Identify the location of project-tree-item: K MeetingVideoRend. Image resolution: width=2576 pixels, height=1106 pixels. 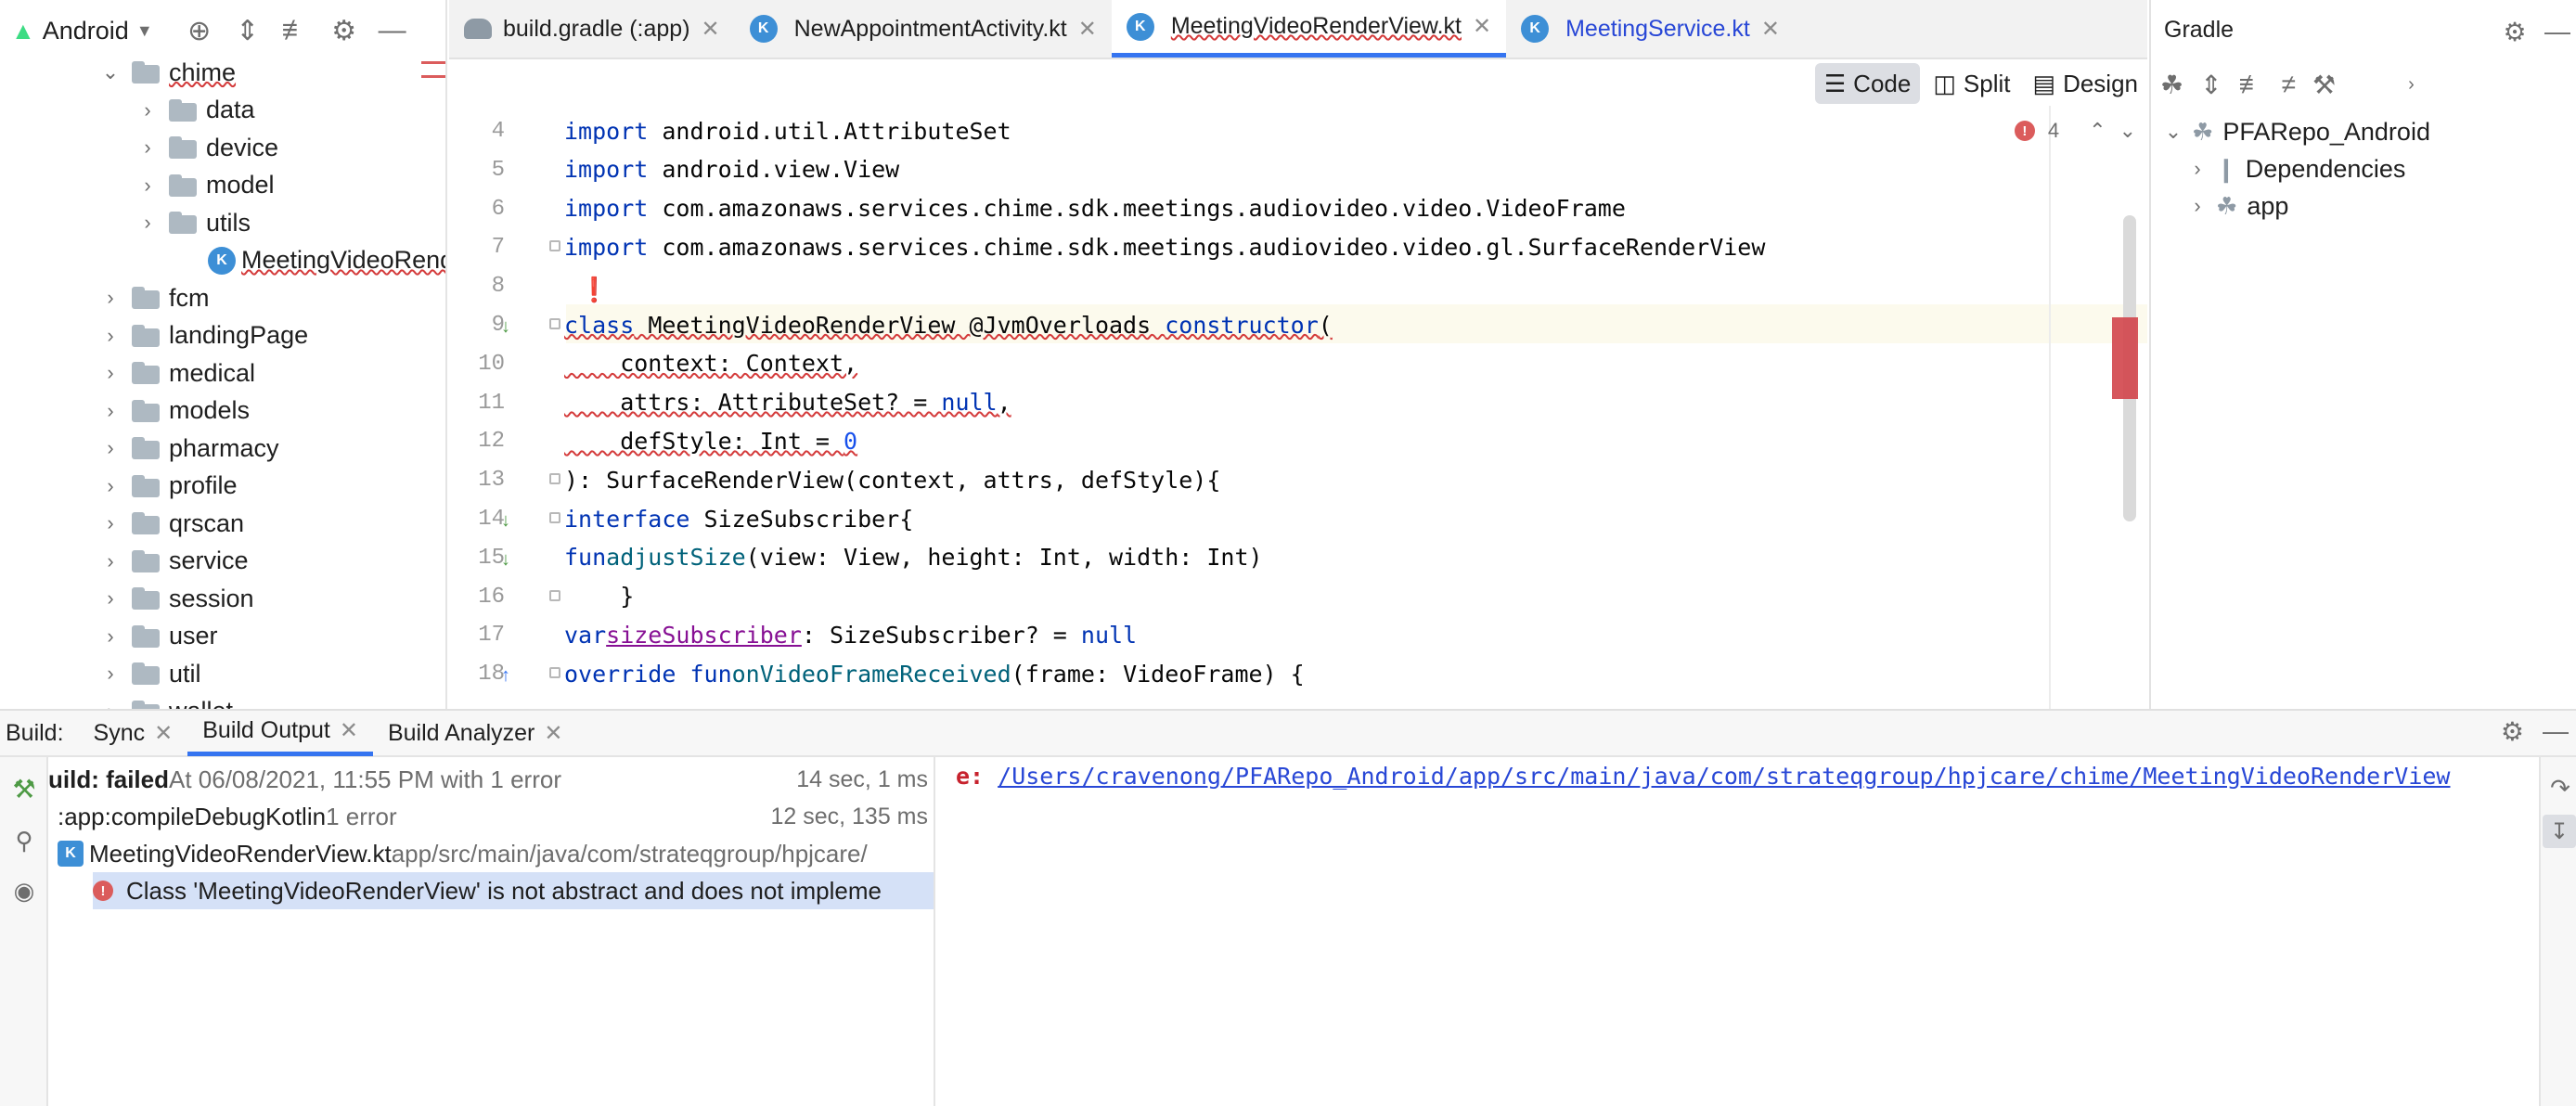
(326, 260).